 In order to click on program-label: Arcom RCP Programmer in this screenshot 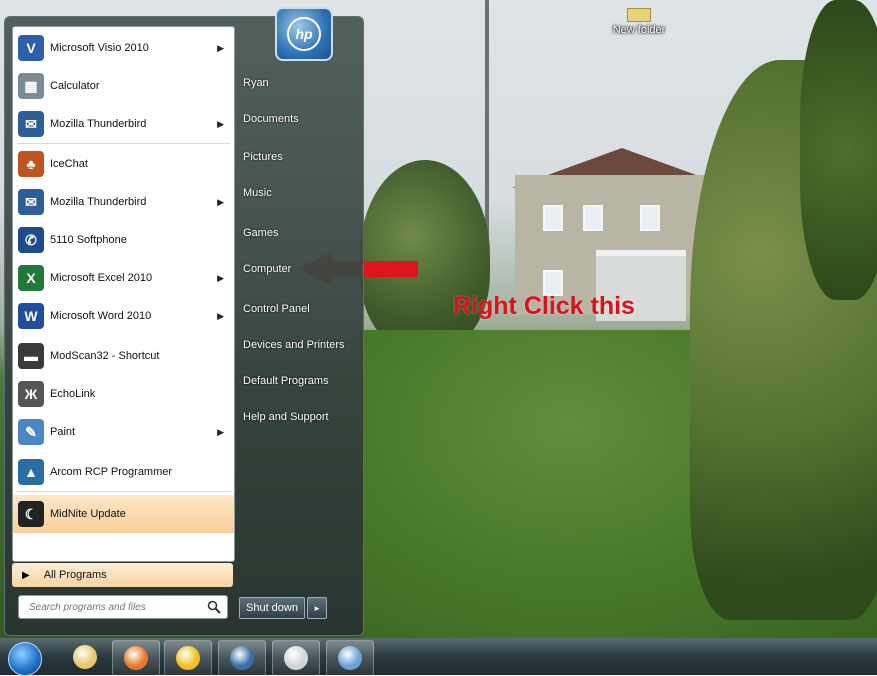, I will do `click(111, 472)`.